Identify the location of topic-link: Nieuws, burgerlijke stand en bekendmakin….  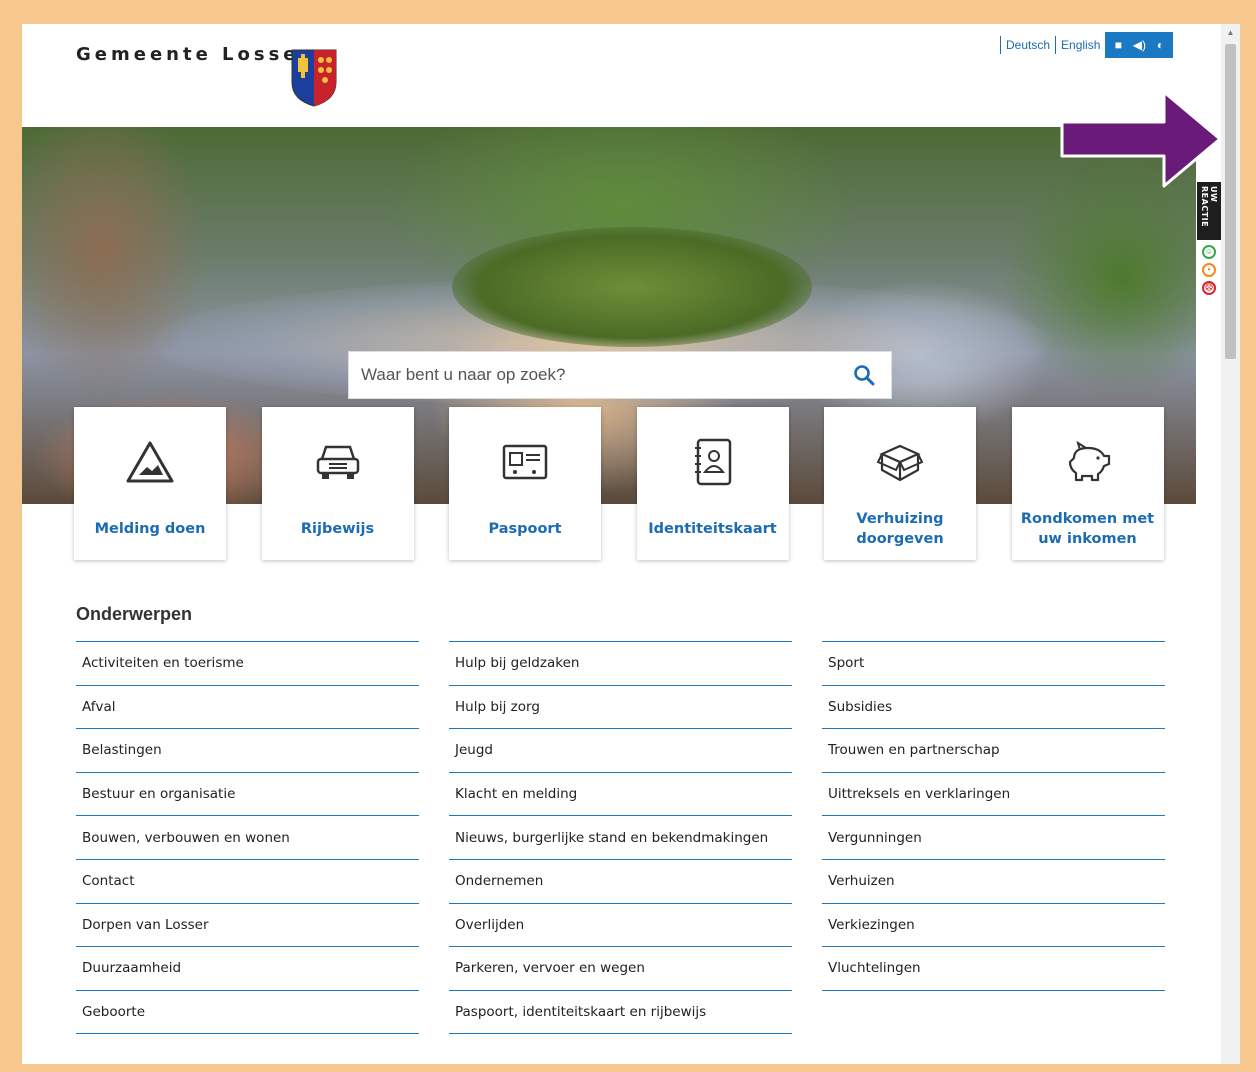
(620, 838).